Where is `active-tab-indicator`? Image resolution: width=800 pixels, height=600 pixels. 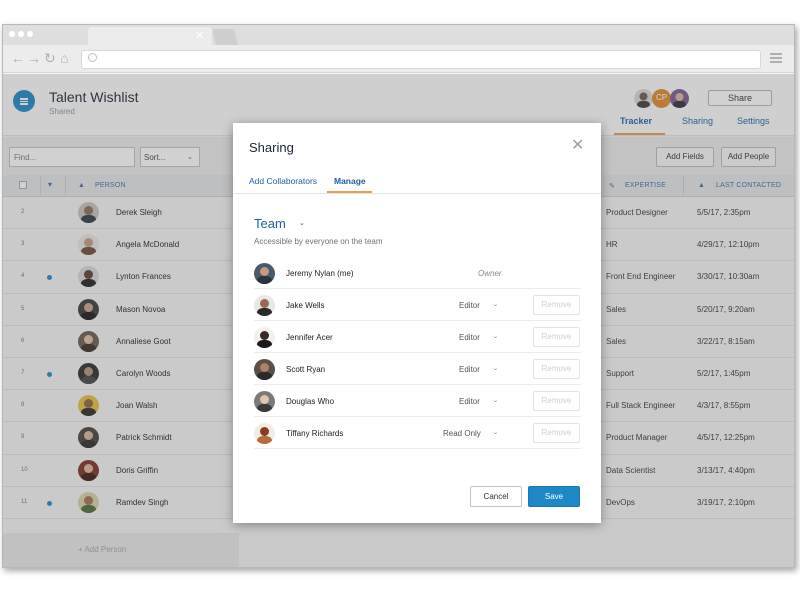
active-tab-indicator is located at coordinates (349, 192).